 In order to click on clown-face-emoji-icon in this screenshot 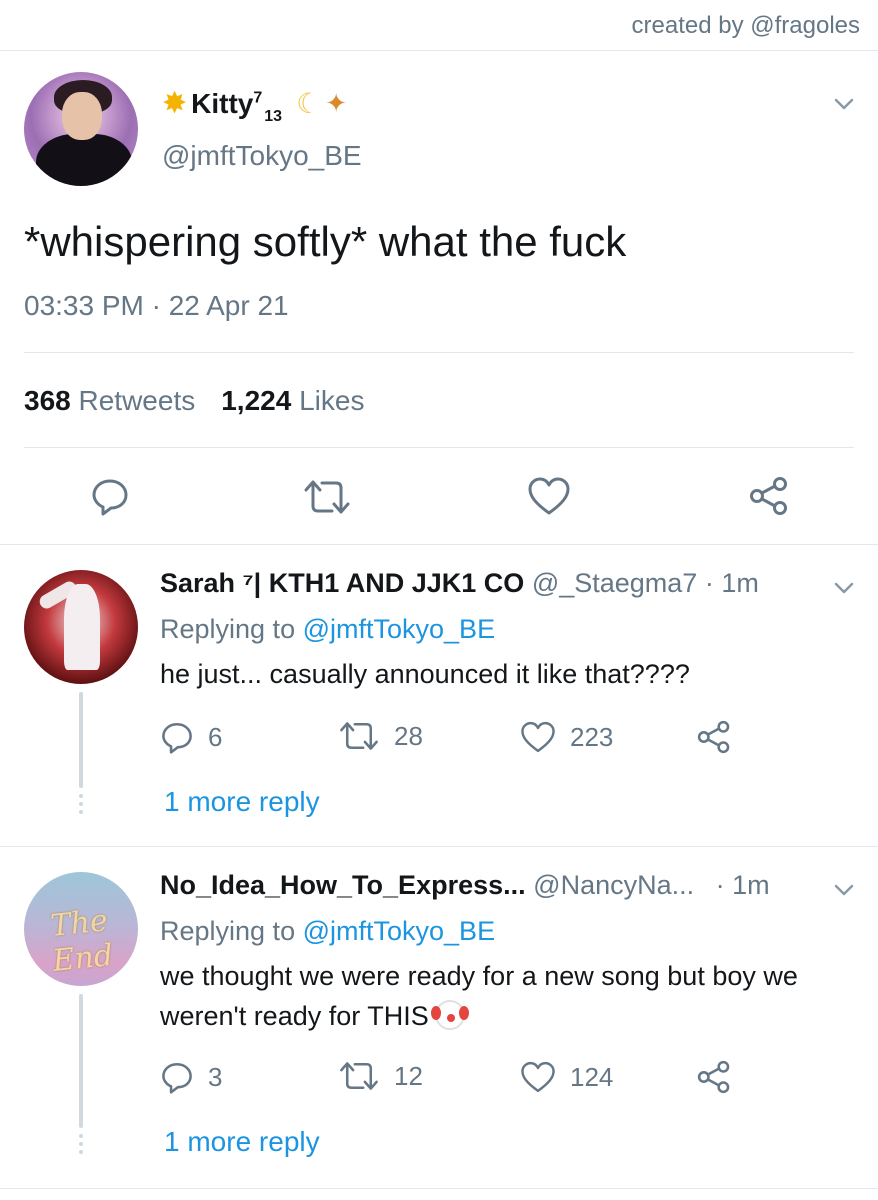, I will do `click(447, 1015)`.